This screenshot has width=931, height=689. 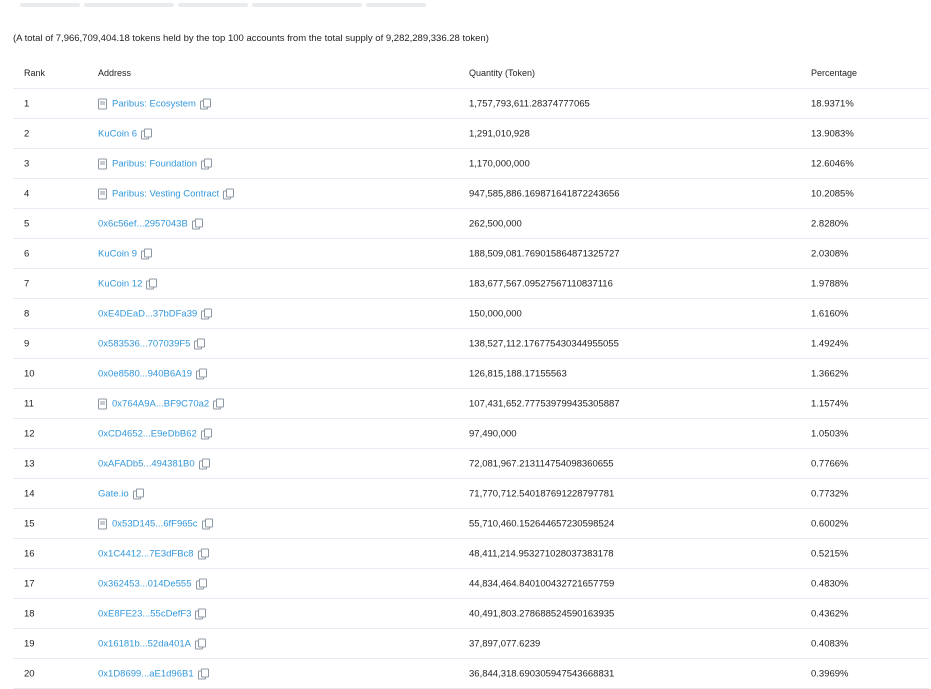 I want to click on rank-cell: 11, so click(x=29, y=403).